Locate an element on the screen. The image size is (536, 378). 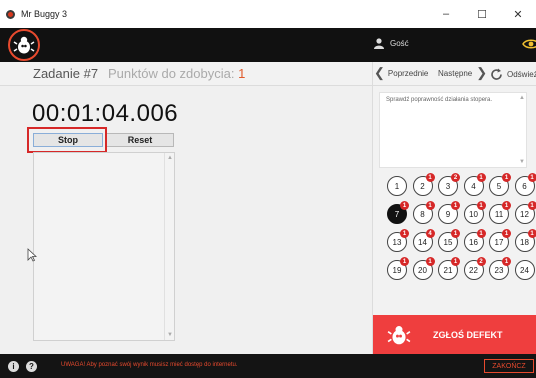
test-case-number: 6 is located at coordinates (524, 186).